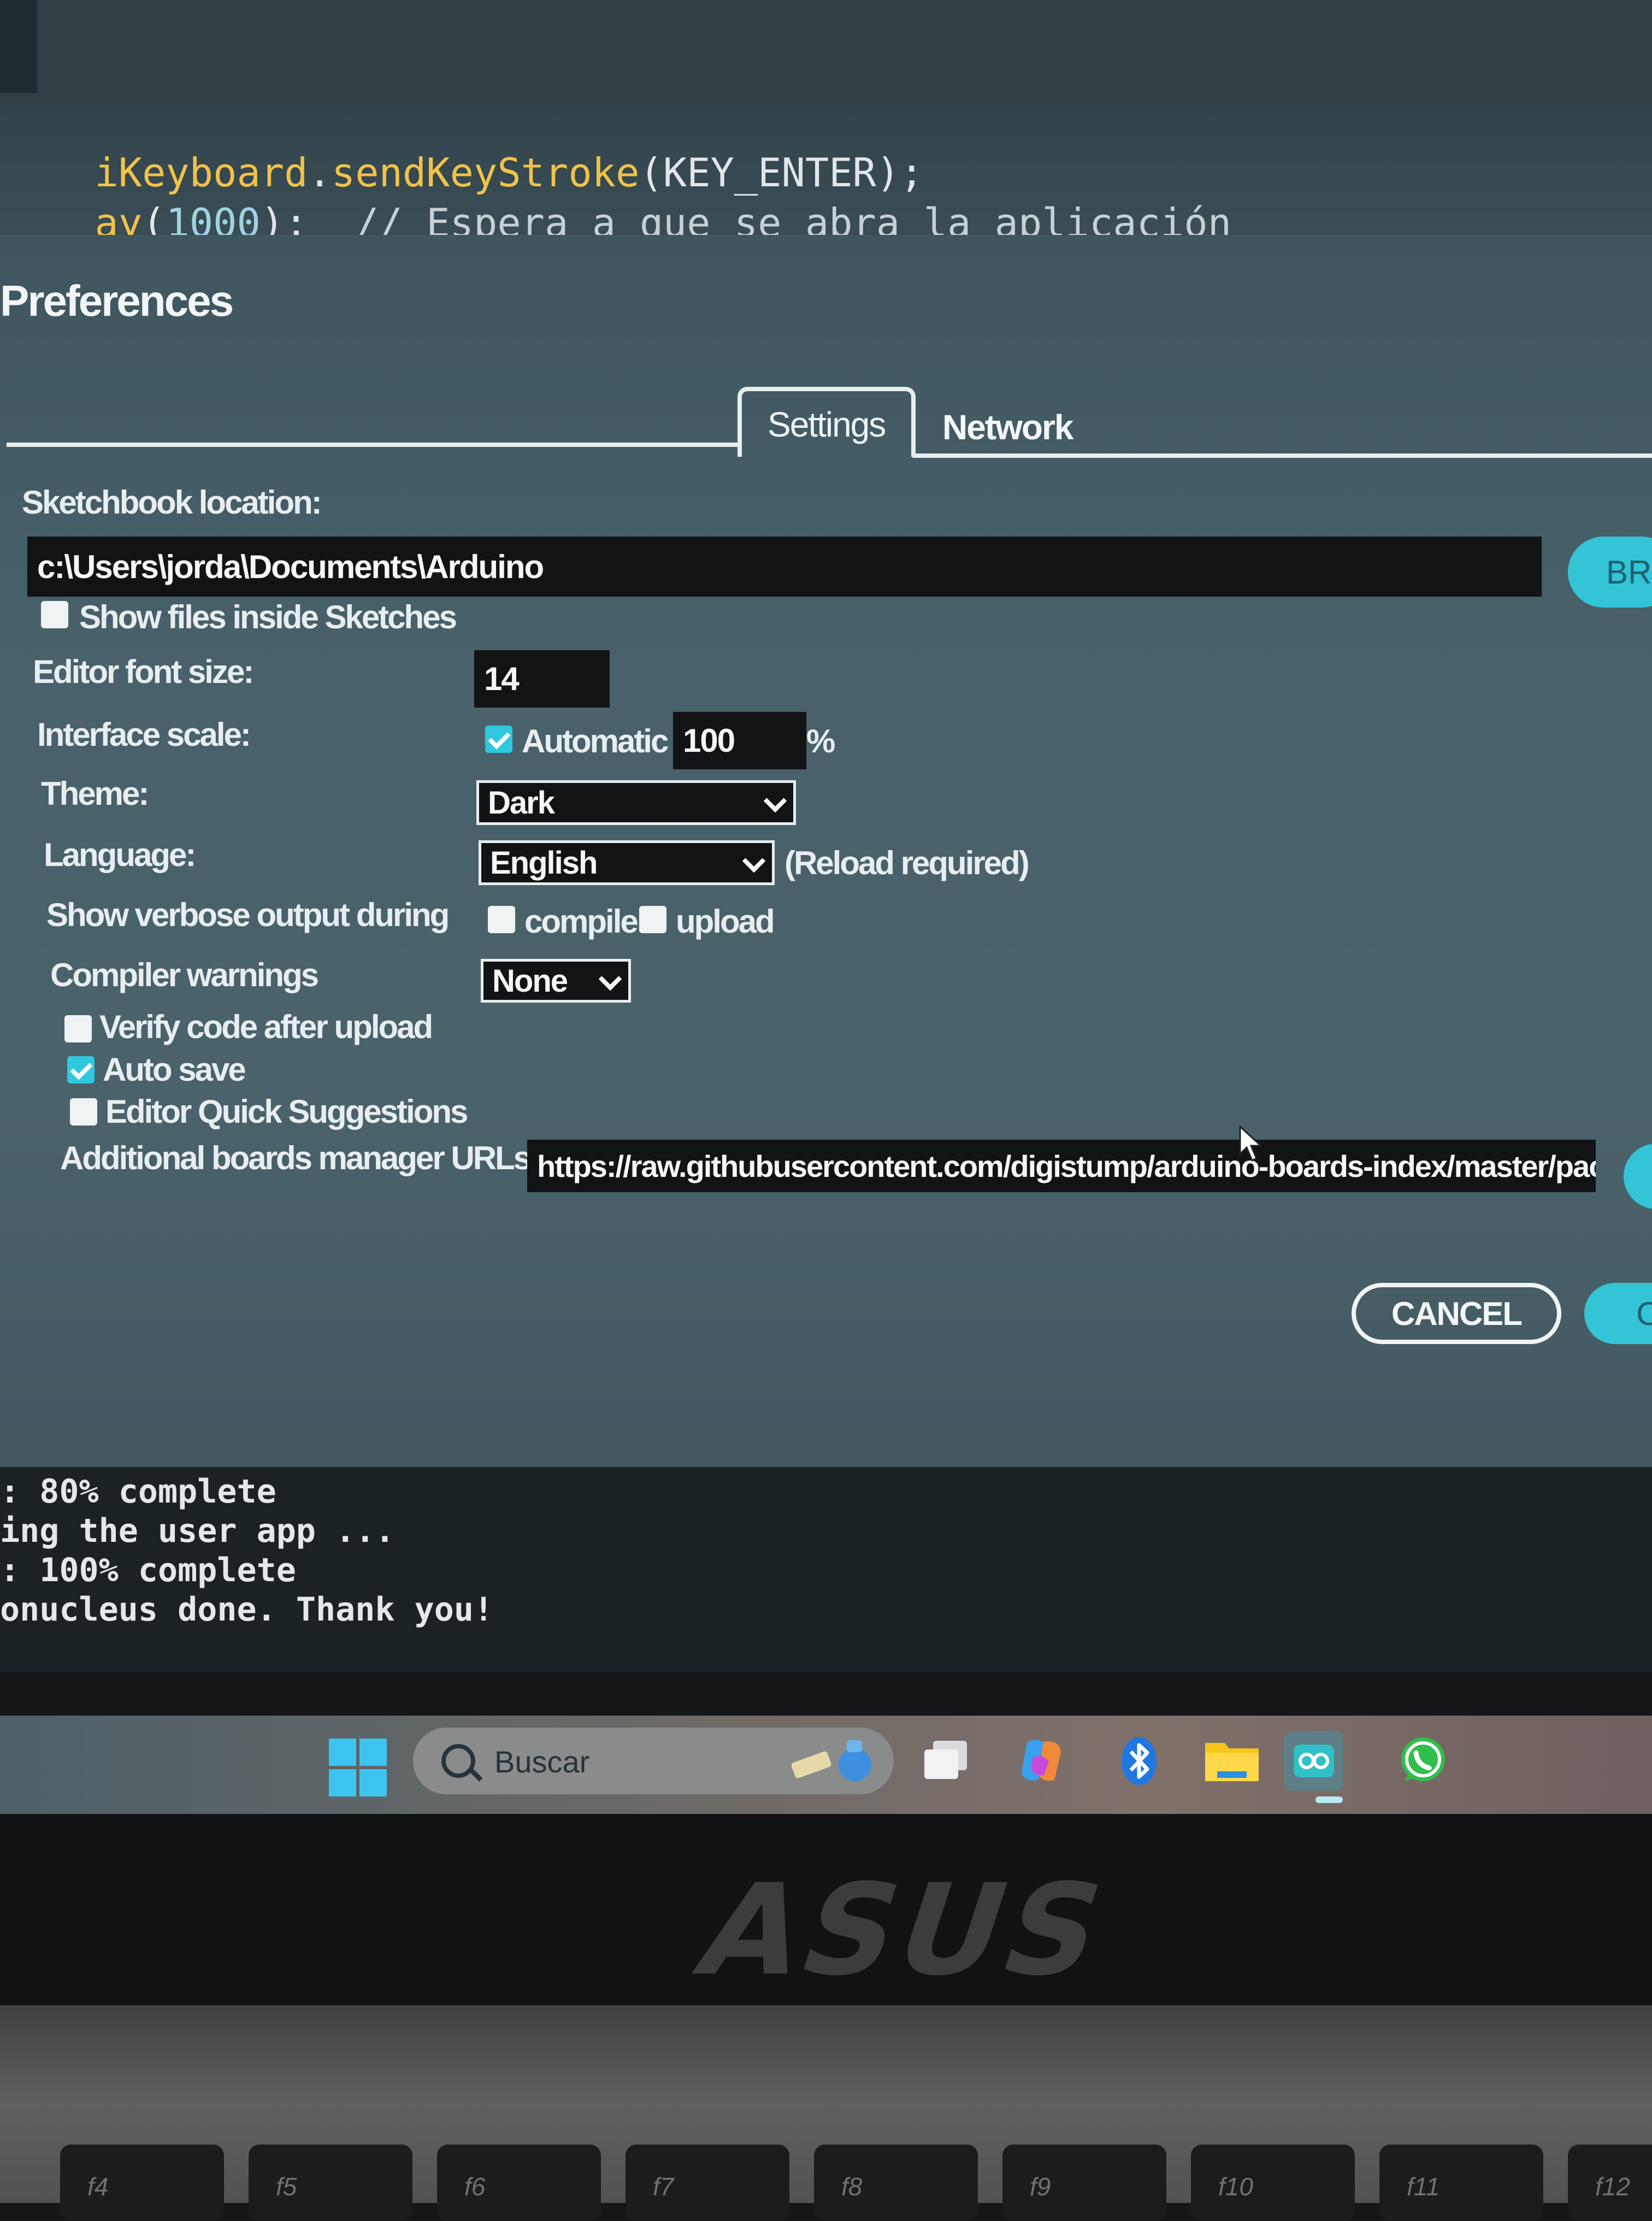 The image size is (1652, 2221). Describe the element at coordinates (1610, 572) in the screenshot. I see `browse-button: BR` at that location.